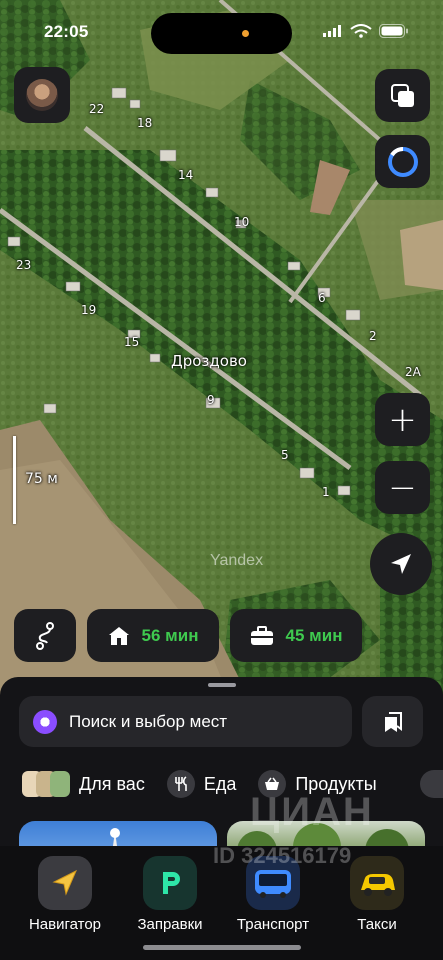 The width and height of the screenshot is (443, 960). I want to click on tab-navigator: Навигатор, so click(65, 894).